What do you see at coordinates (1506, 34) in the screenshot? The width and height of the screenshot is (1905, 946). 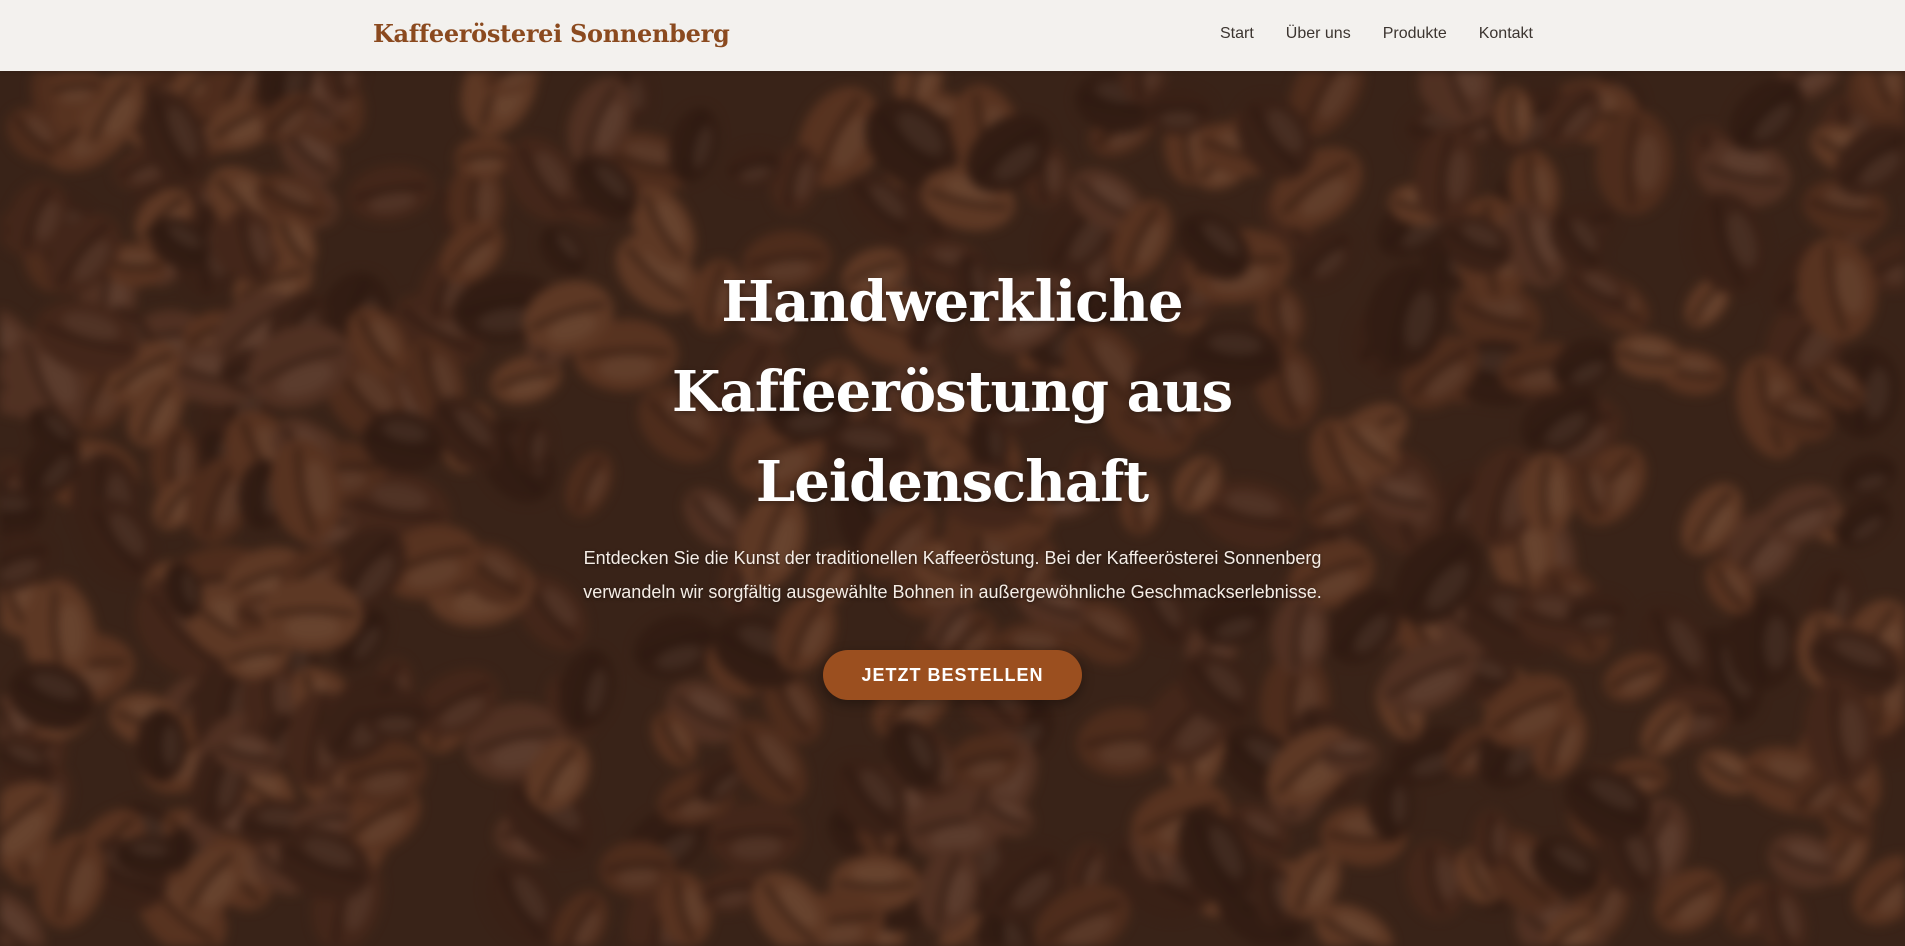 I see `nav-link-contact: Kontakt` at bounding box center [1506, 34].